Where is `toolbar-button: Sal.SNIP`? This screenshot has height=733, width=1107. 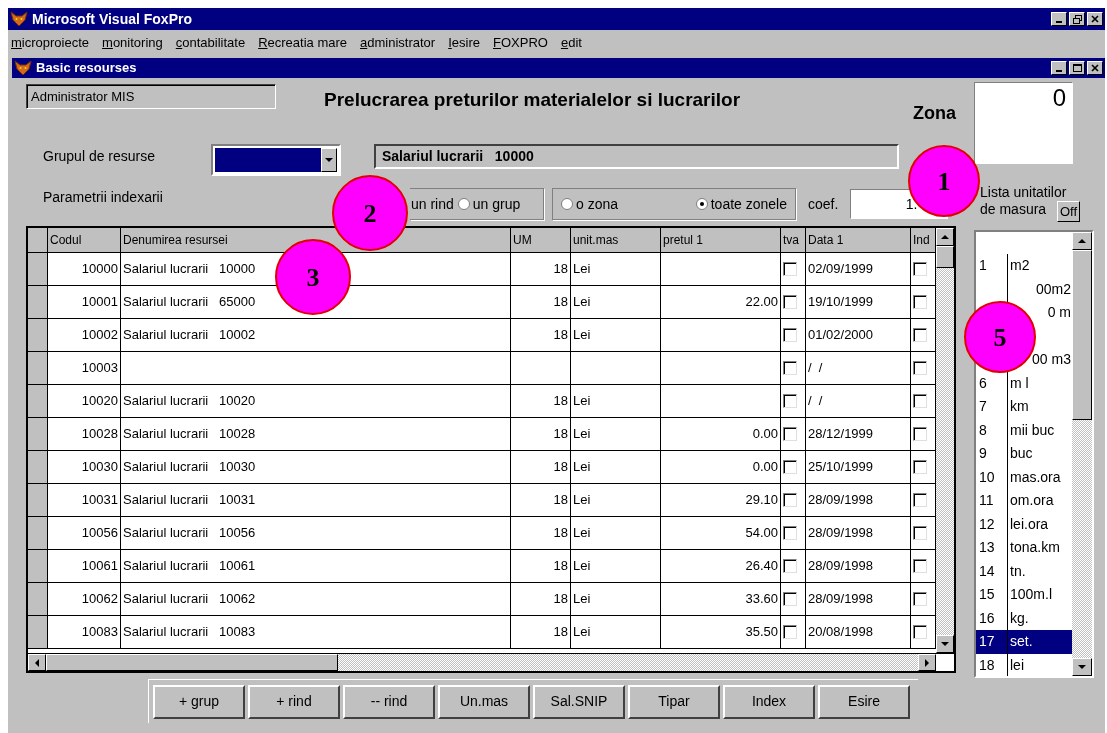 toolbar-button: Sal.SNIP is located at coordinates (579, 701).